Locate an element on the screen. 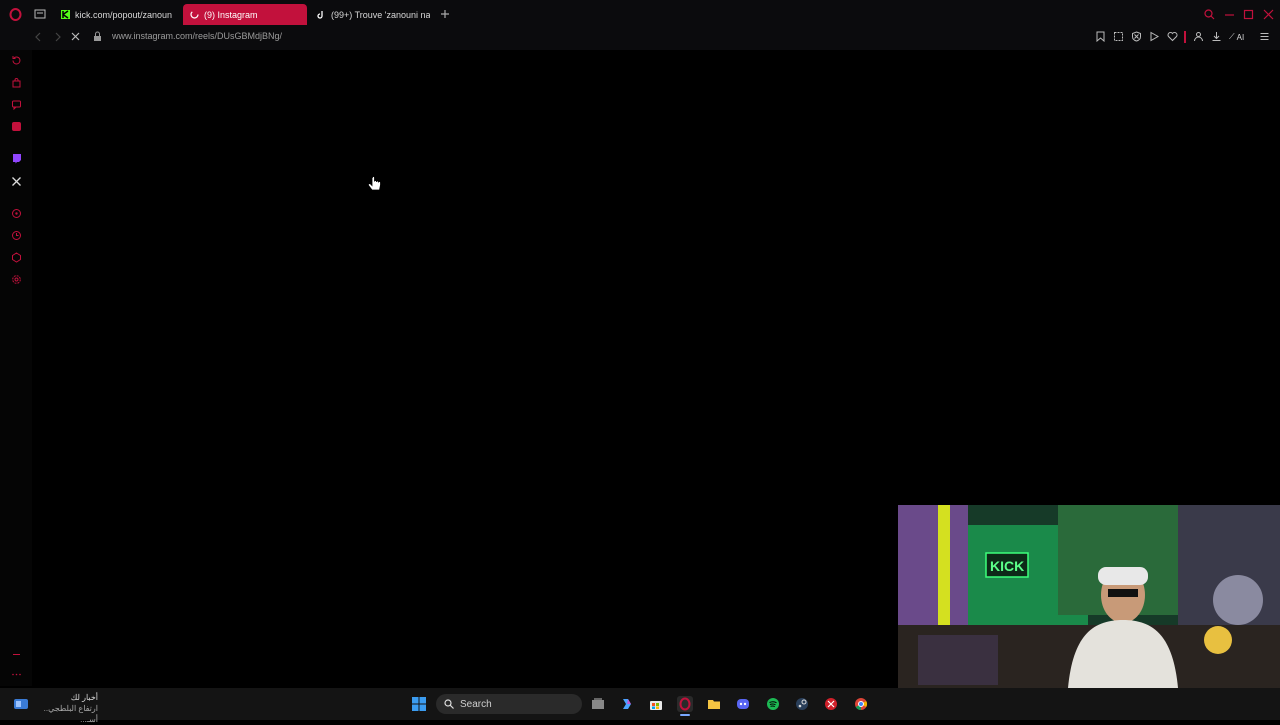 This screenshot has width=1280, height=725. aria-ai-button: ⟋ AI is located at coordinates (1236, 37).